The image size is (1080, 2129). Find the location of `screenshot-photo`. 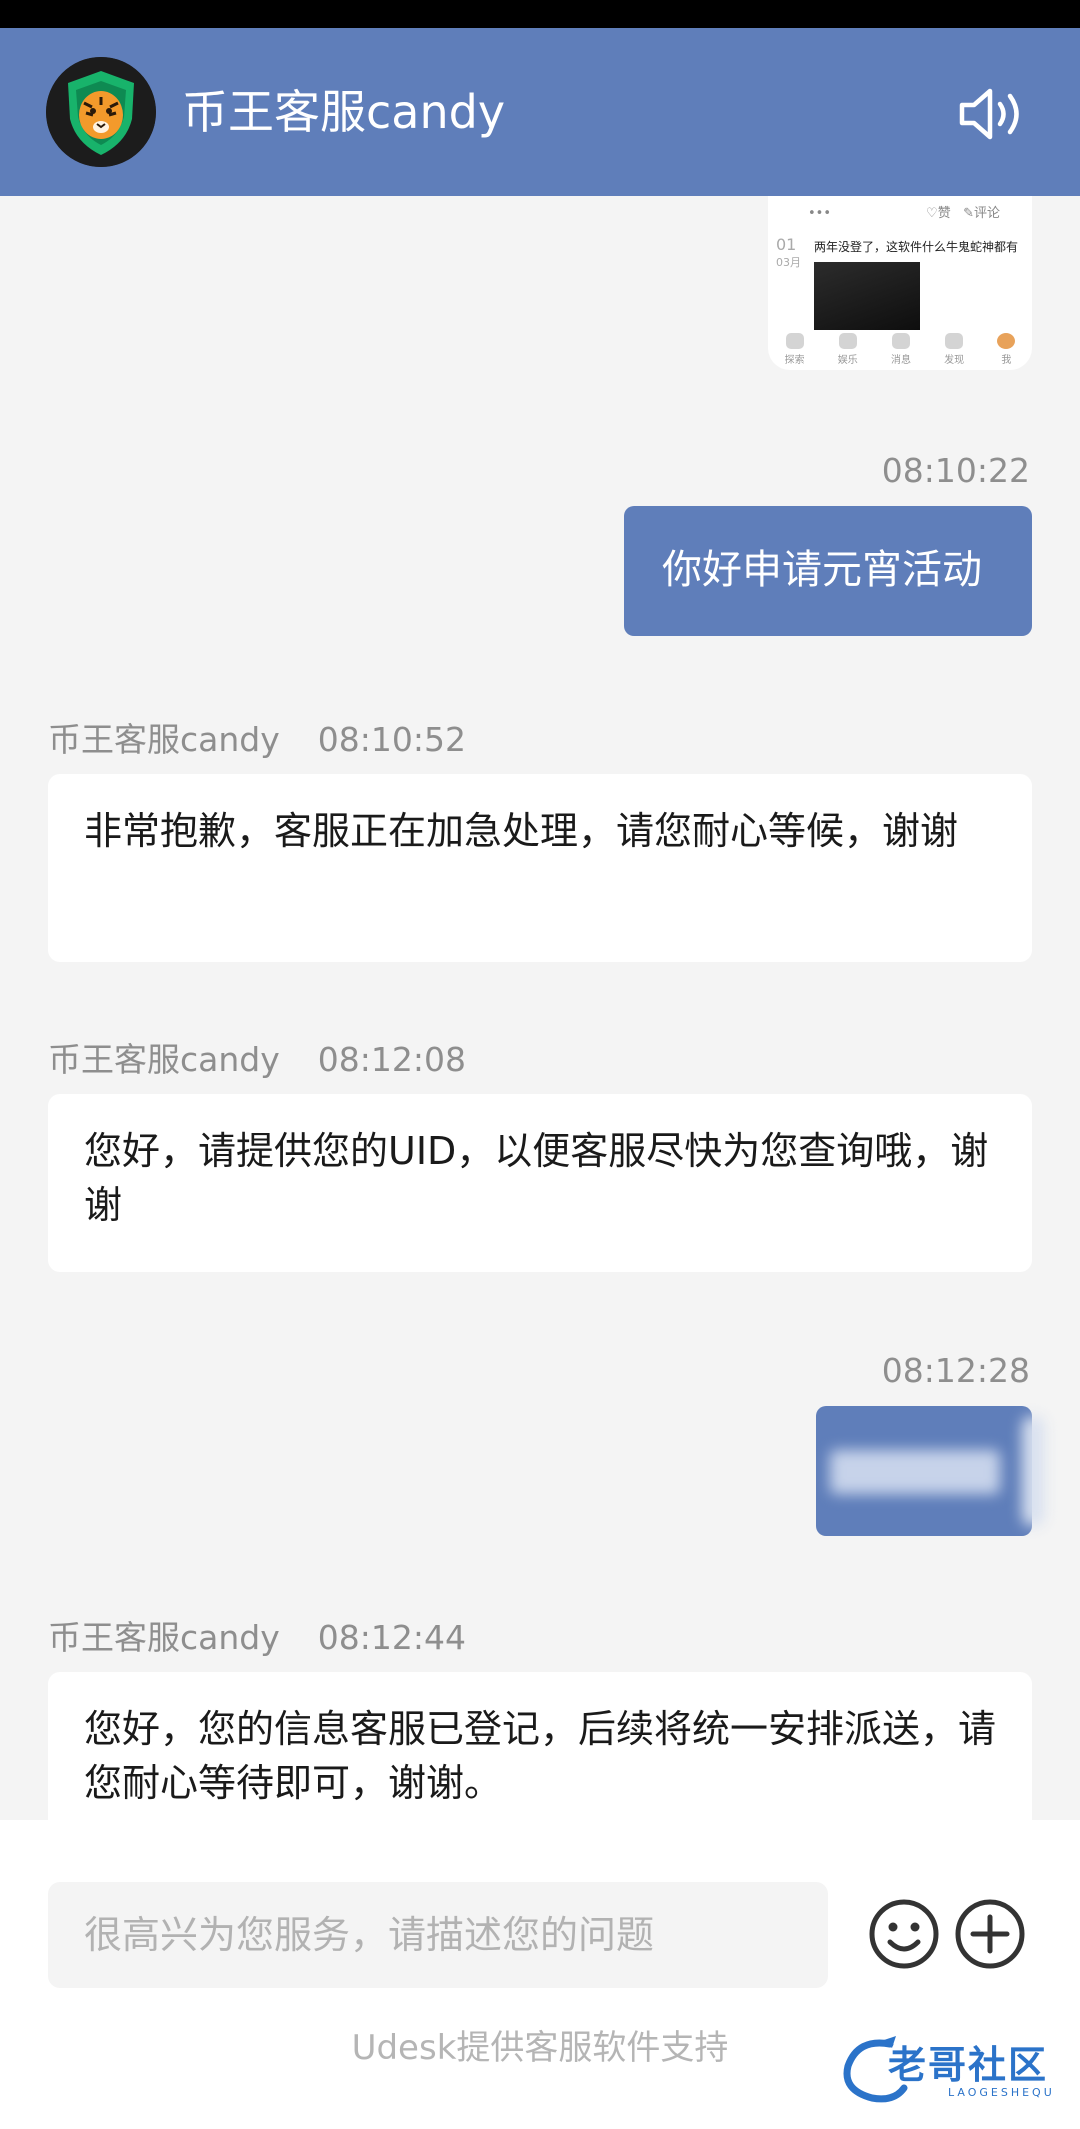

screenshot-photo is located at coordinates (867, 296).